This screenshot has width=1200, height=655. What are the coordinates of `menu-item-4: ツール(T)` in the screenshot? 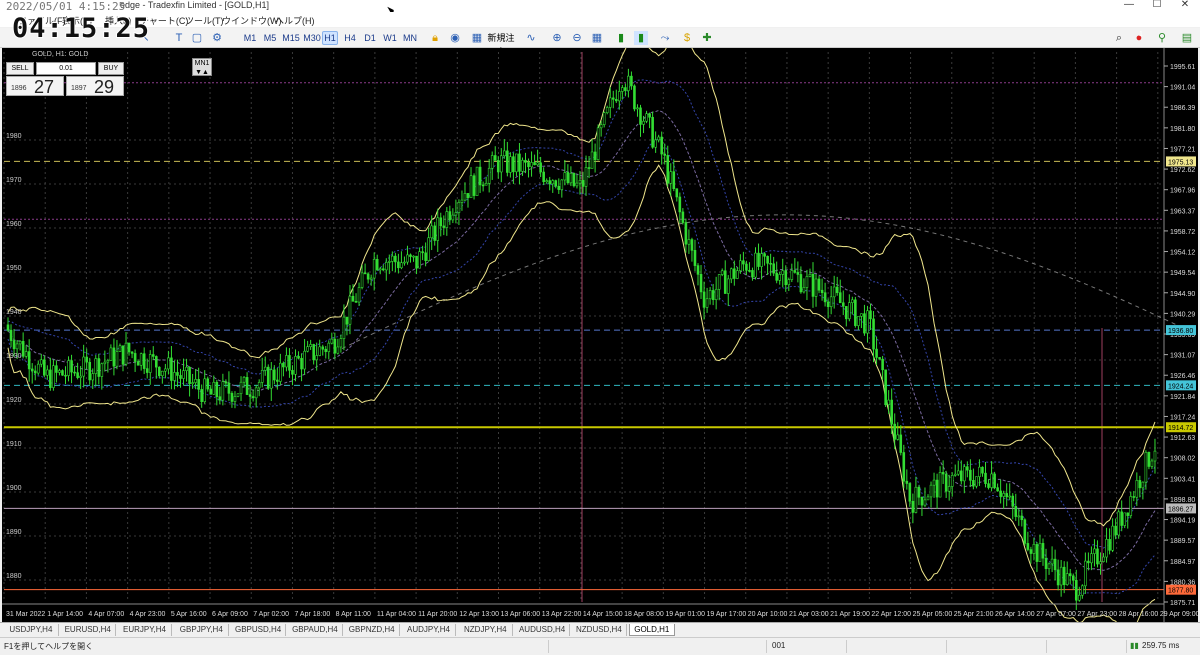 It's located at (204, 20).